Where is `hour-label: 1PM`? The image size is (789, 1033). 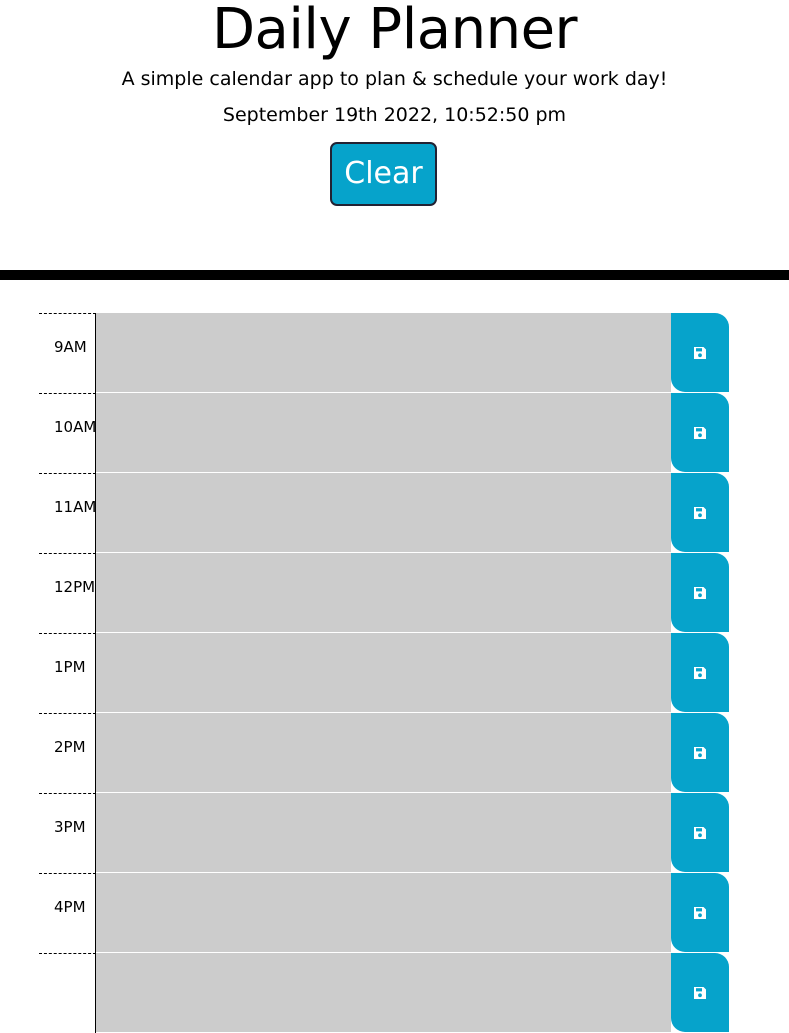 hour-label: 1PM is located at coordinates (67, 673).